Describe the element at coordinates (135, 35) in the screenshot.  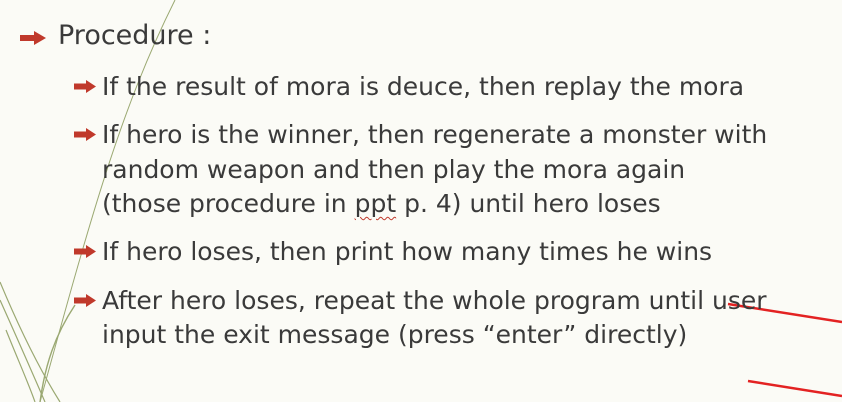
I see `procedure-heading: Procedure :` at that location.